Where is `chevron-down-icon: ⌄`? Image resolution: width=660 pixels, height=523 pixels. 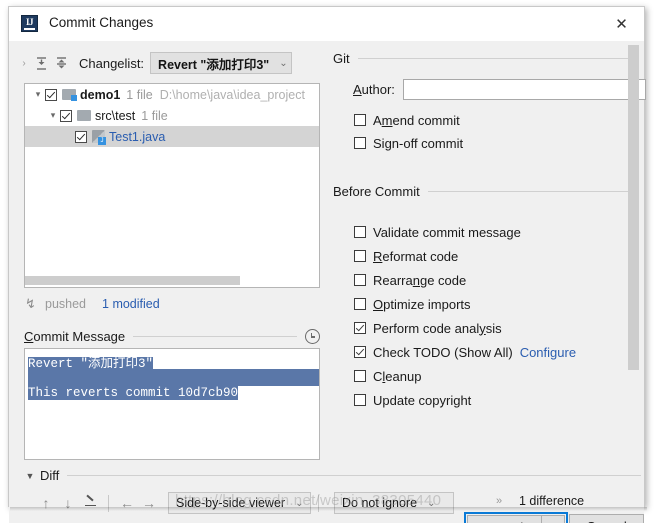
chevron-down-icon: ⌄ is located at coordinates (283, 63).